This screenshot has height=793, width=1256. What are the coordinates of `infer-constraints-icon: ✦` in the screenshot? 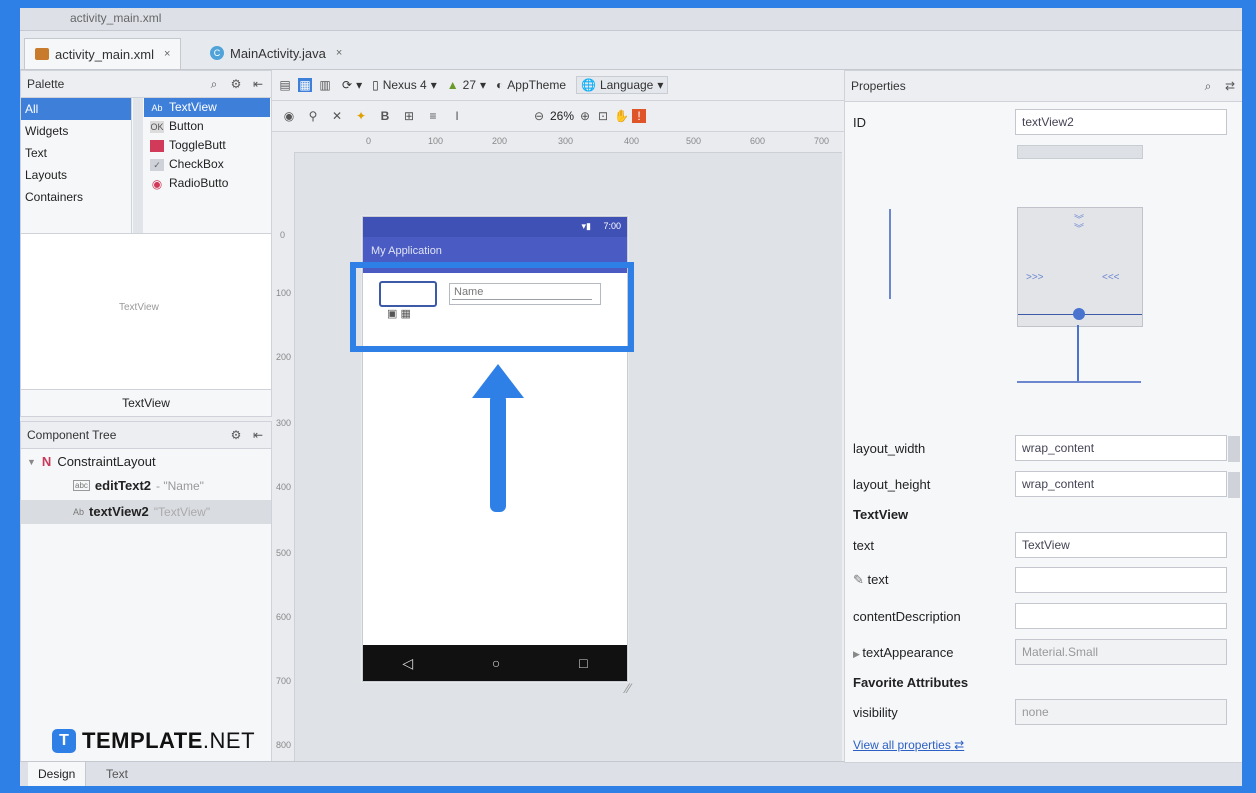 It's located at (361, 116).